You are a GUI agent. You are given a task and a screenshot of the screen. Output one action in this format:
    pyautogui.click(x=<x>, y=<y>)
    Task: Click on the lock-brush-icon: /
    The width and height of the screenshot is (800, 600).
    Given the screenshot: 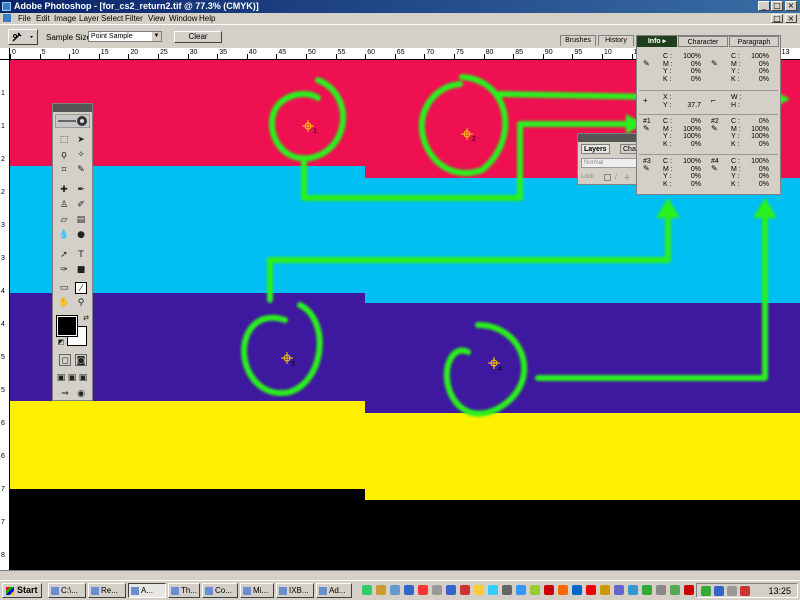 What is the action you would take?
    pyautogui.click(x=616, y=177)
    